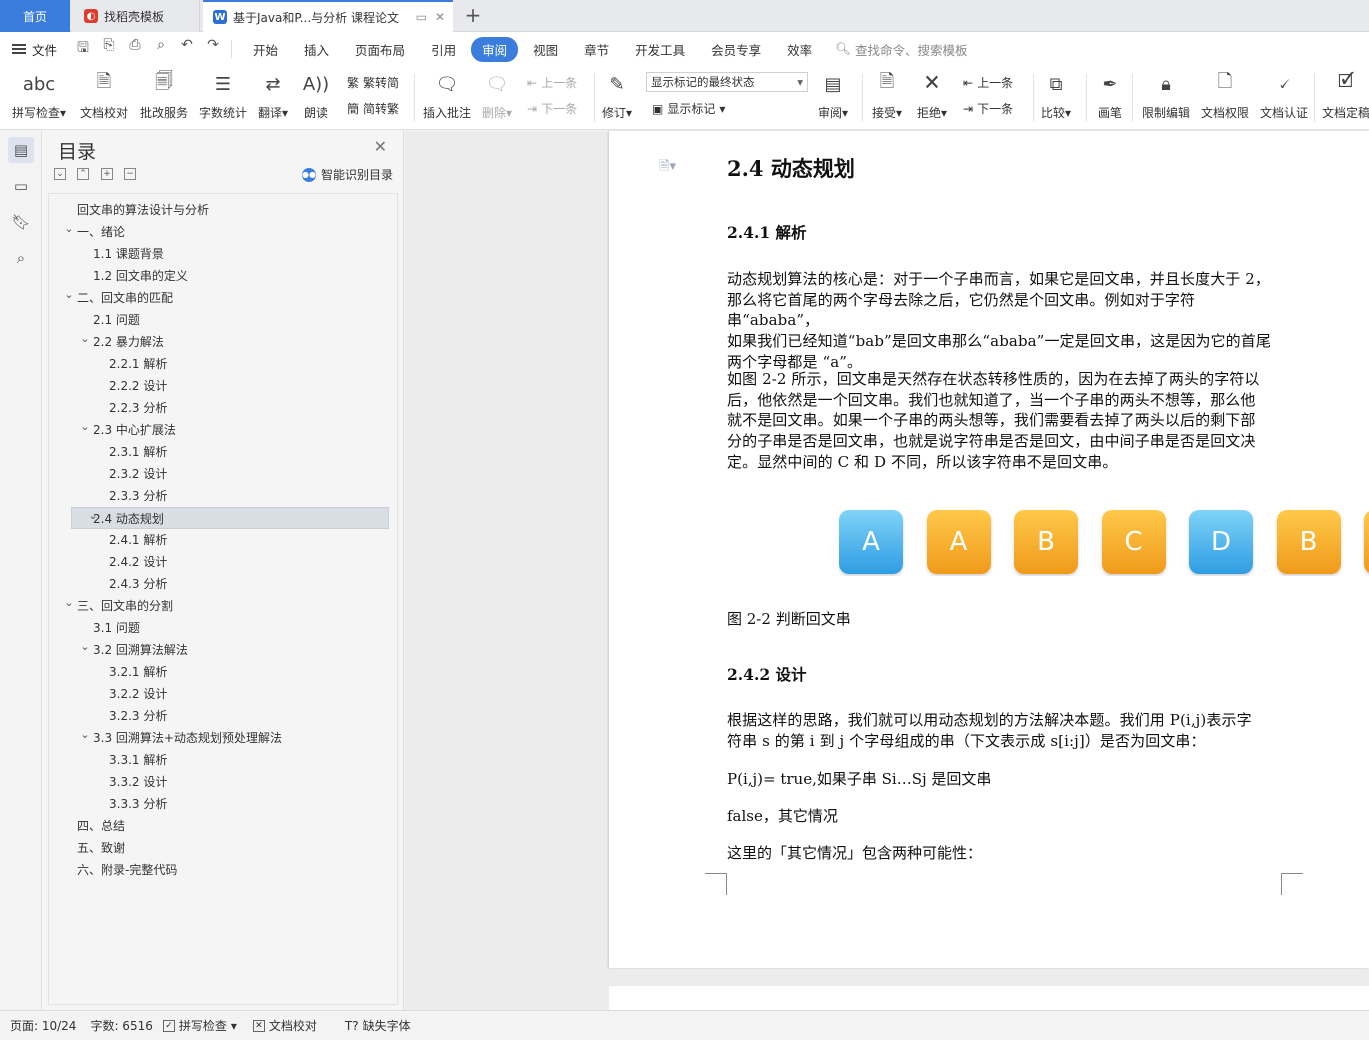 Image resolution: width=1369 pixels, height=1040 pixels. I want to click on toc-item: ⌄ 二、回文串的匹配, so click(223, 298).